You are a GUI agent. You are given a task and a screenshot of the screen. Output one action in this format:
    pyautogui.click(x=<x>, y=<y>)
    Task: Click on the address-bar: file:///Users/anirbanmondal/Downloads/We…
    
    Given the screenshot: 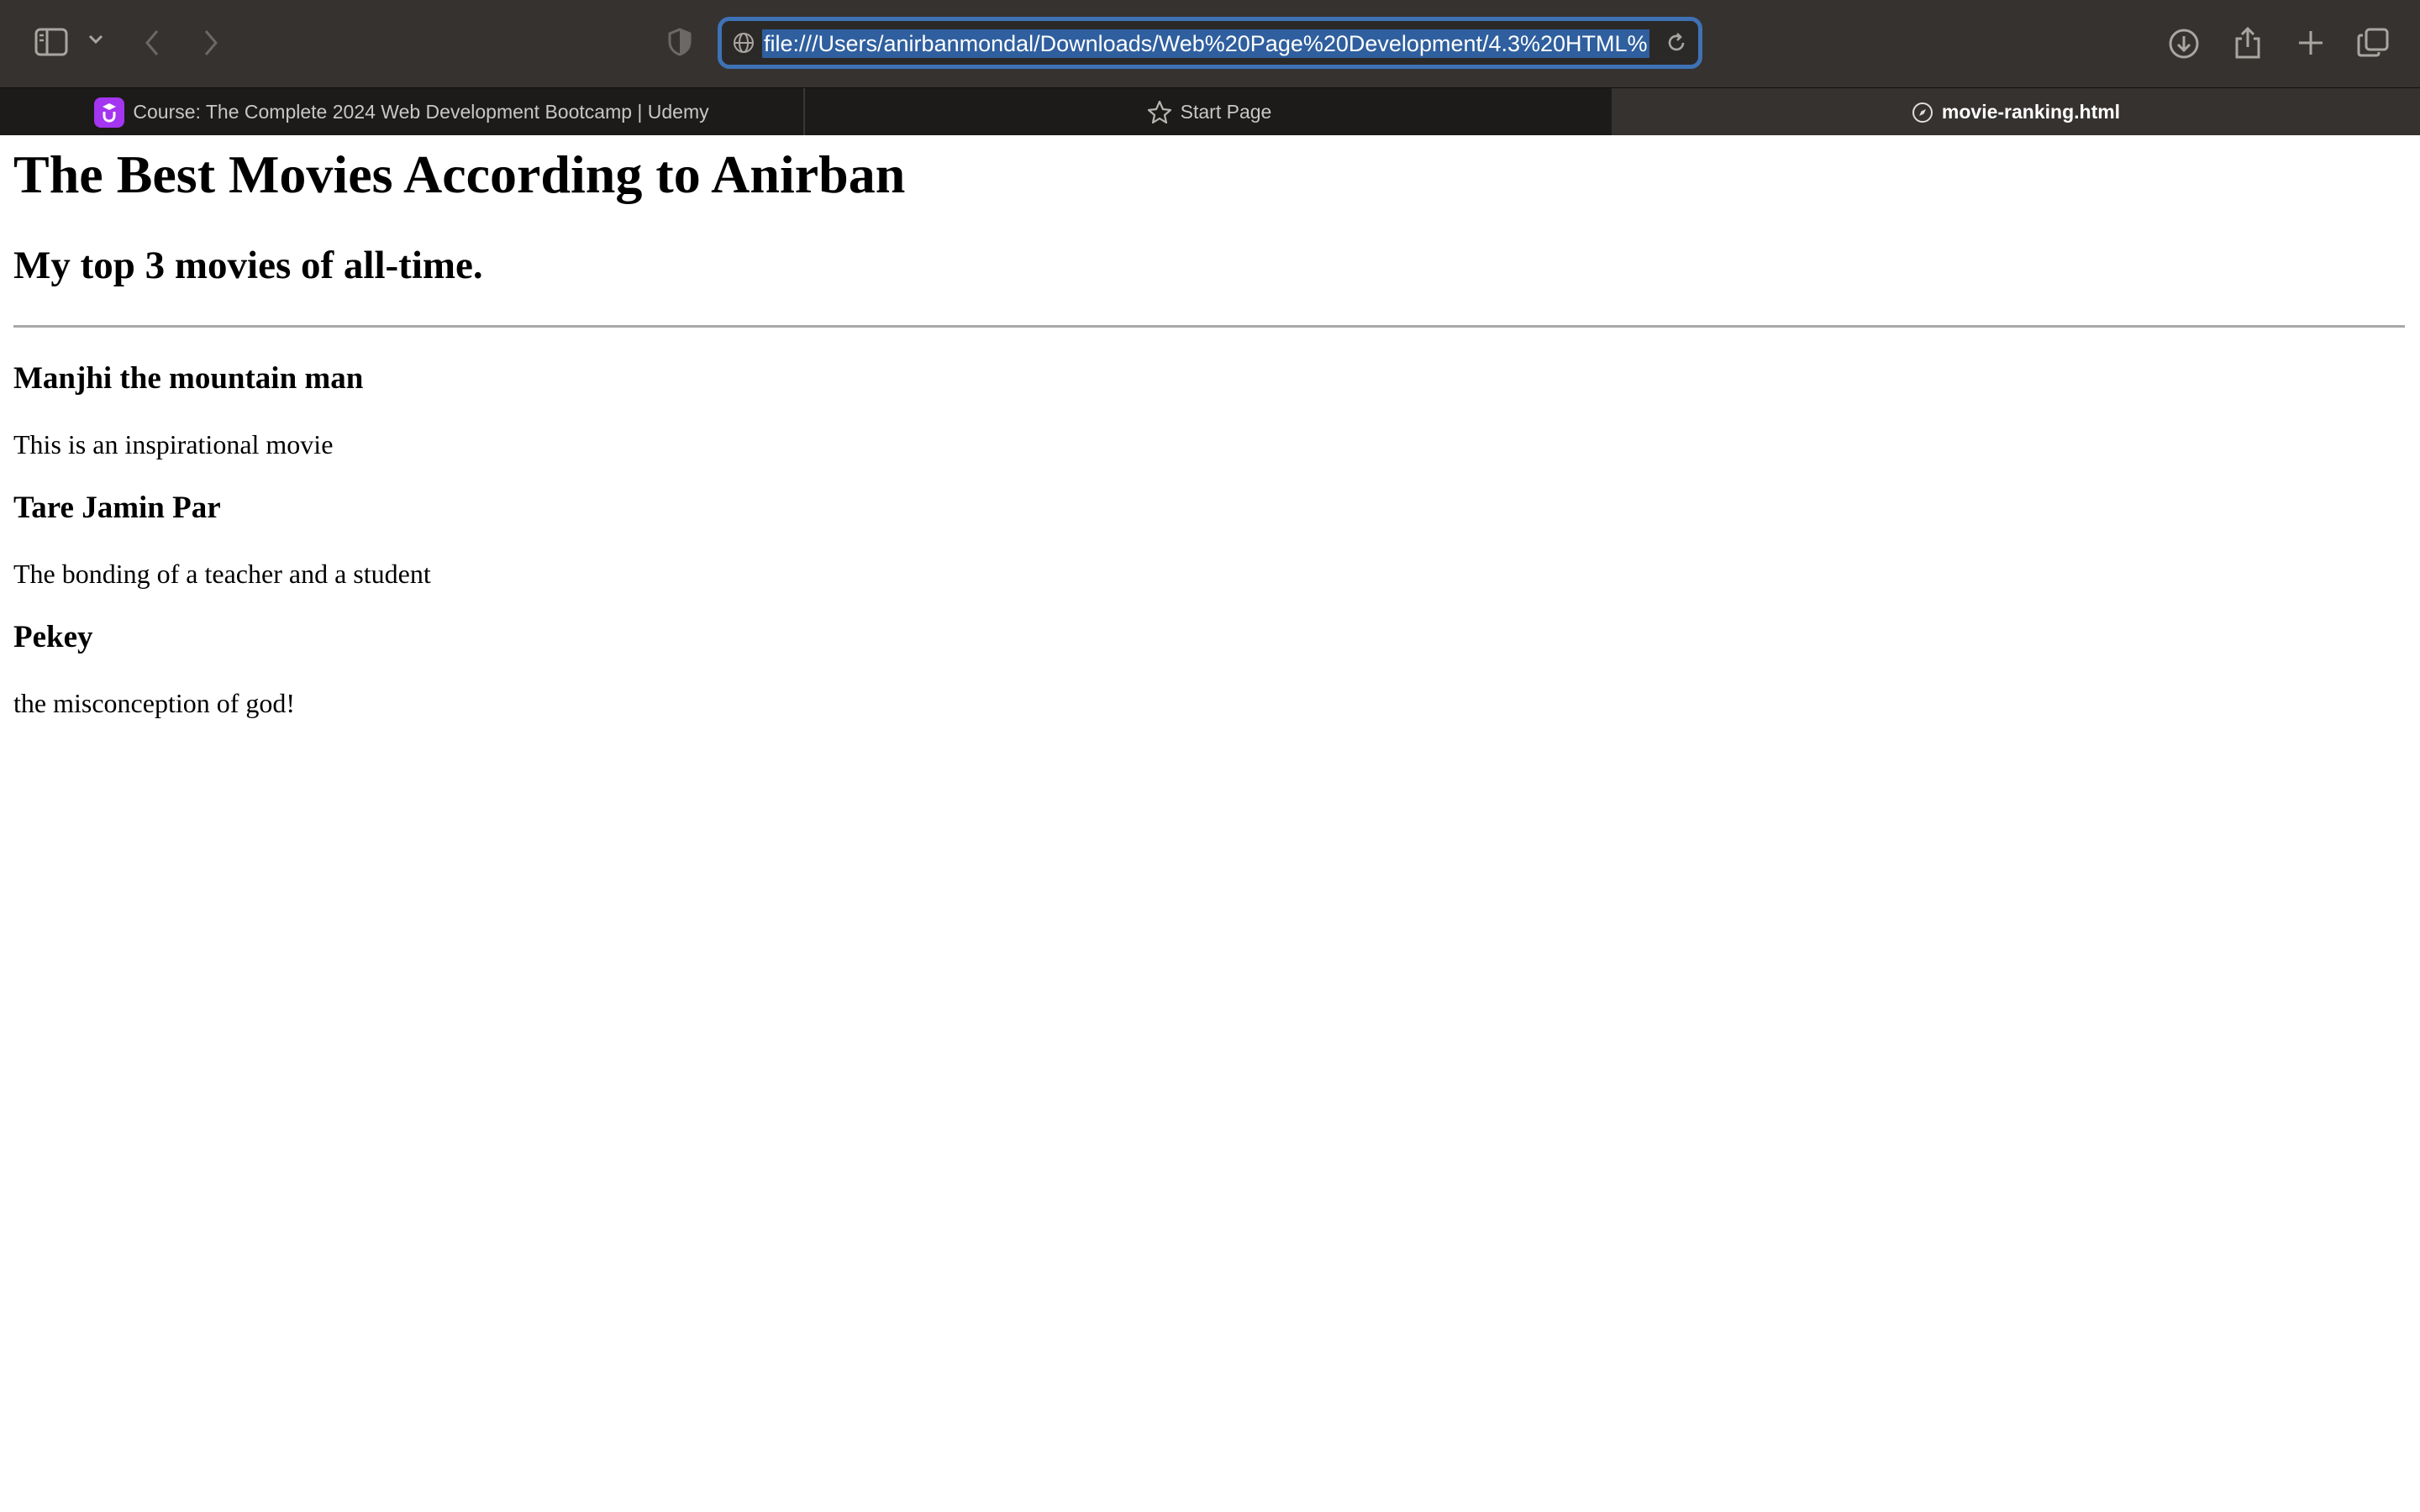 What is the action you would take?
    pyautogui.click(x=1210, y=43)
    